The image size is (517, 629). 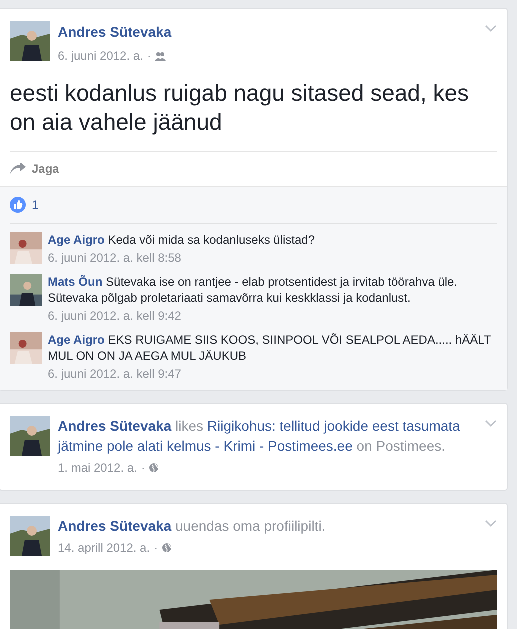 What do you see at coordinates (253, 290) in the screenshot?
I see `comment-text: Mats Õun Sütevaka ise on rantjee - elab protsentidest ja irvitab töörahva üle. Sütevaka põlgab proletariaati samavõrra kui keskklassi ja kodanlust.` at bounding box center [253, 290].